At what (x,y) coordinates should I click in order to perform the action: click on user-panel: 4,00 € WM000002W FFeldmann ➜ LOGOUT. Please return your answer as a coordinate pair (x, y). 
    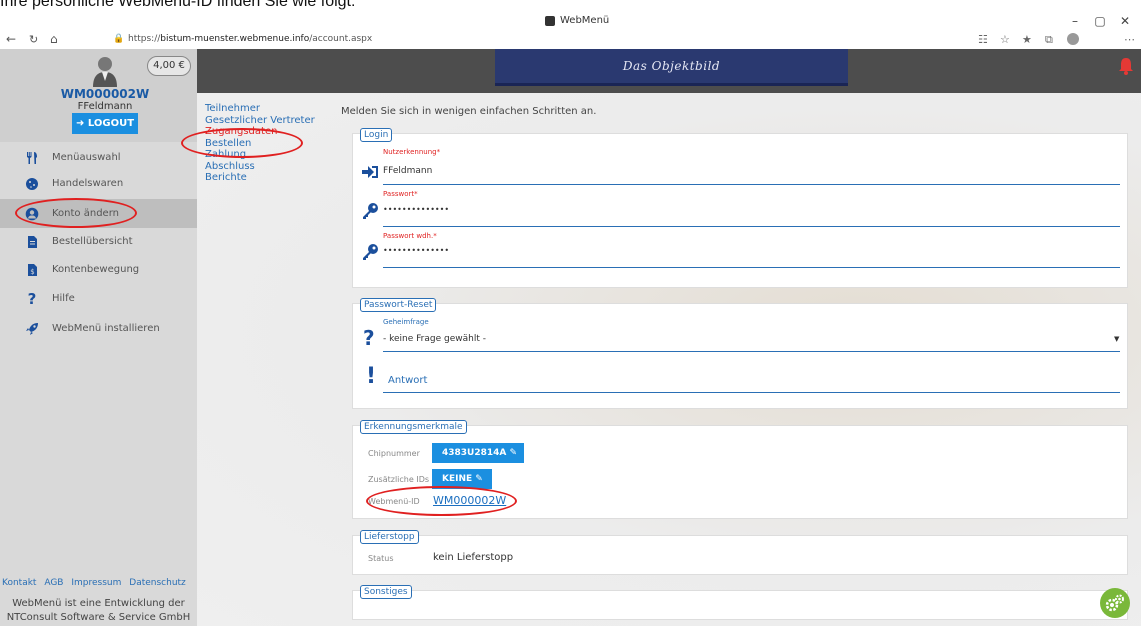
    Looking at the image, I should click on (98, 95).